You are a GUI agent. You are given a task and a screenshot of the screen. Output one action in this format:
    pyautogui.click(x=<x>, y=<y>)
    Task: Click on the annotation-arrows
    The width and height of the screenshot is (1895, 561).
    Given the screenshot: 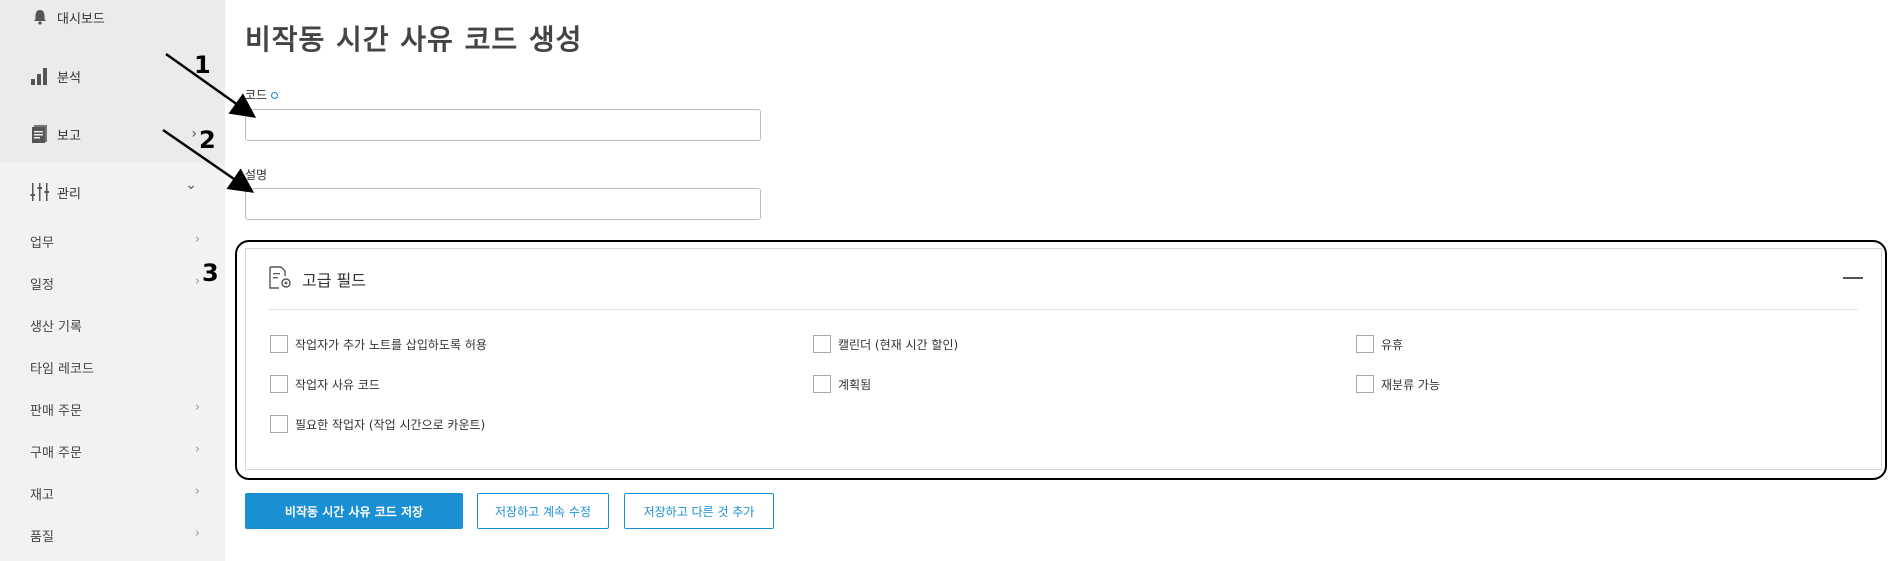 What is the action you would take?
    pyautogui.click(x=209, y=122)
    